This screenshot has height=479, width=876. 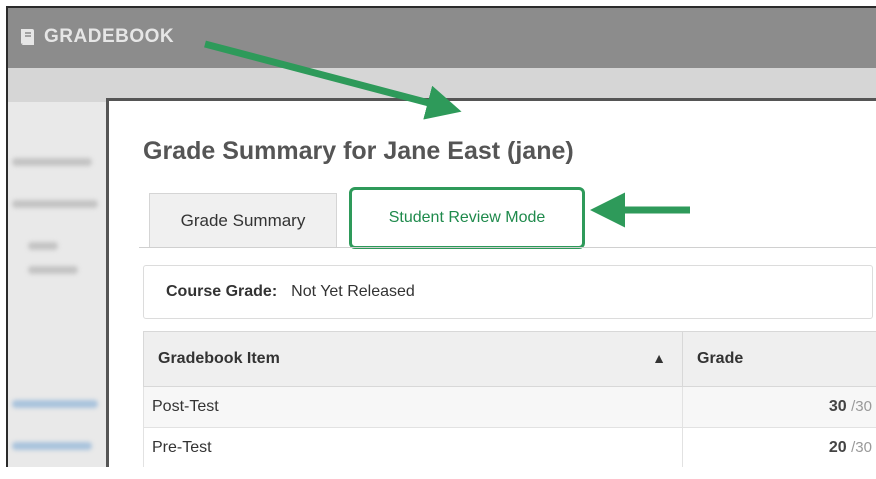 What do you see at coordinates (779, 407) in the screenshot?
I see `grade-cell: 30 /30` at bounding box center [779, 407].